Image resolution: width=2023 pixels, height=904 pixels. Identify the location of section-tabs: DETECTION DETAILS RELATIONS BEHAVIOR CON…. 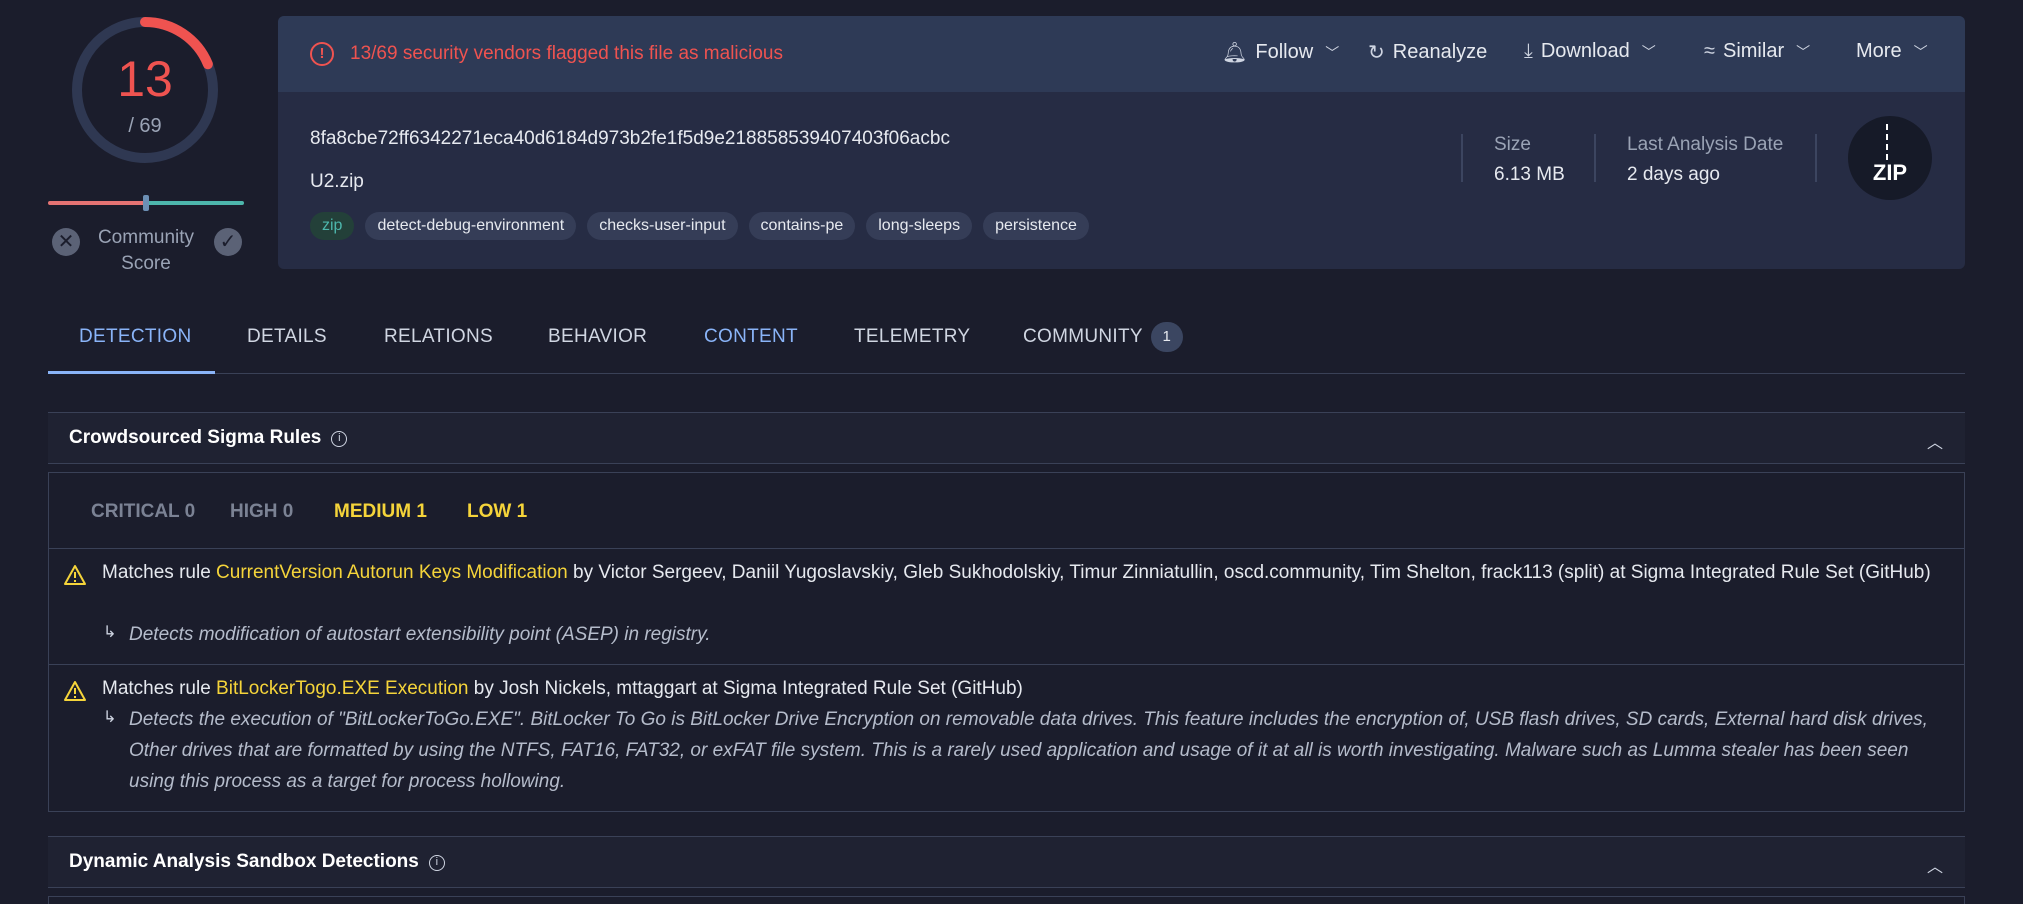
(1006, 343).